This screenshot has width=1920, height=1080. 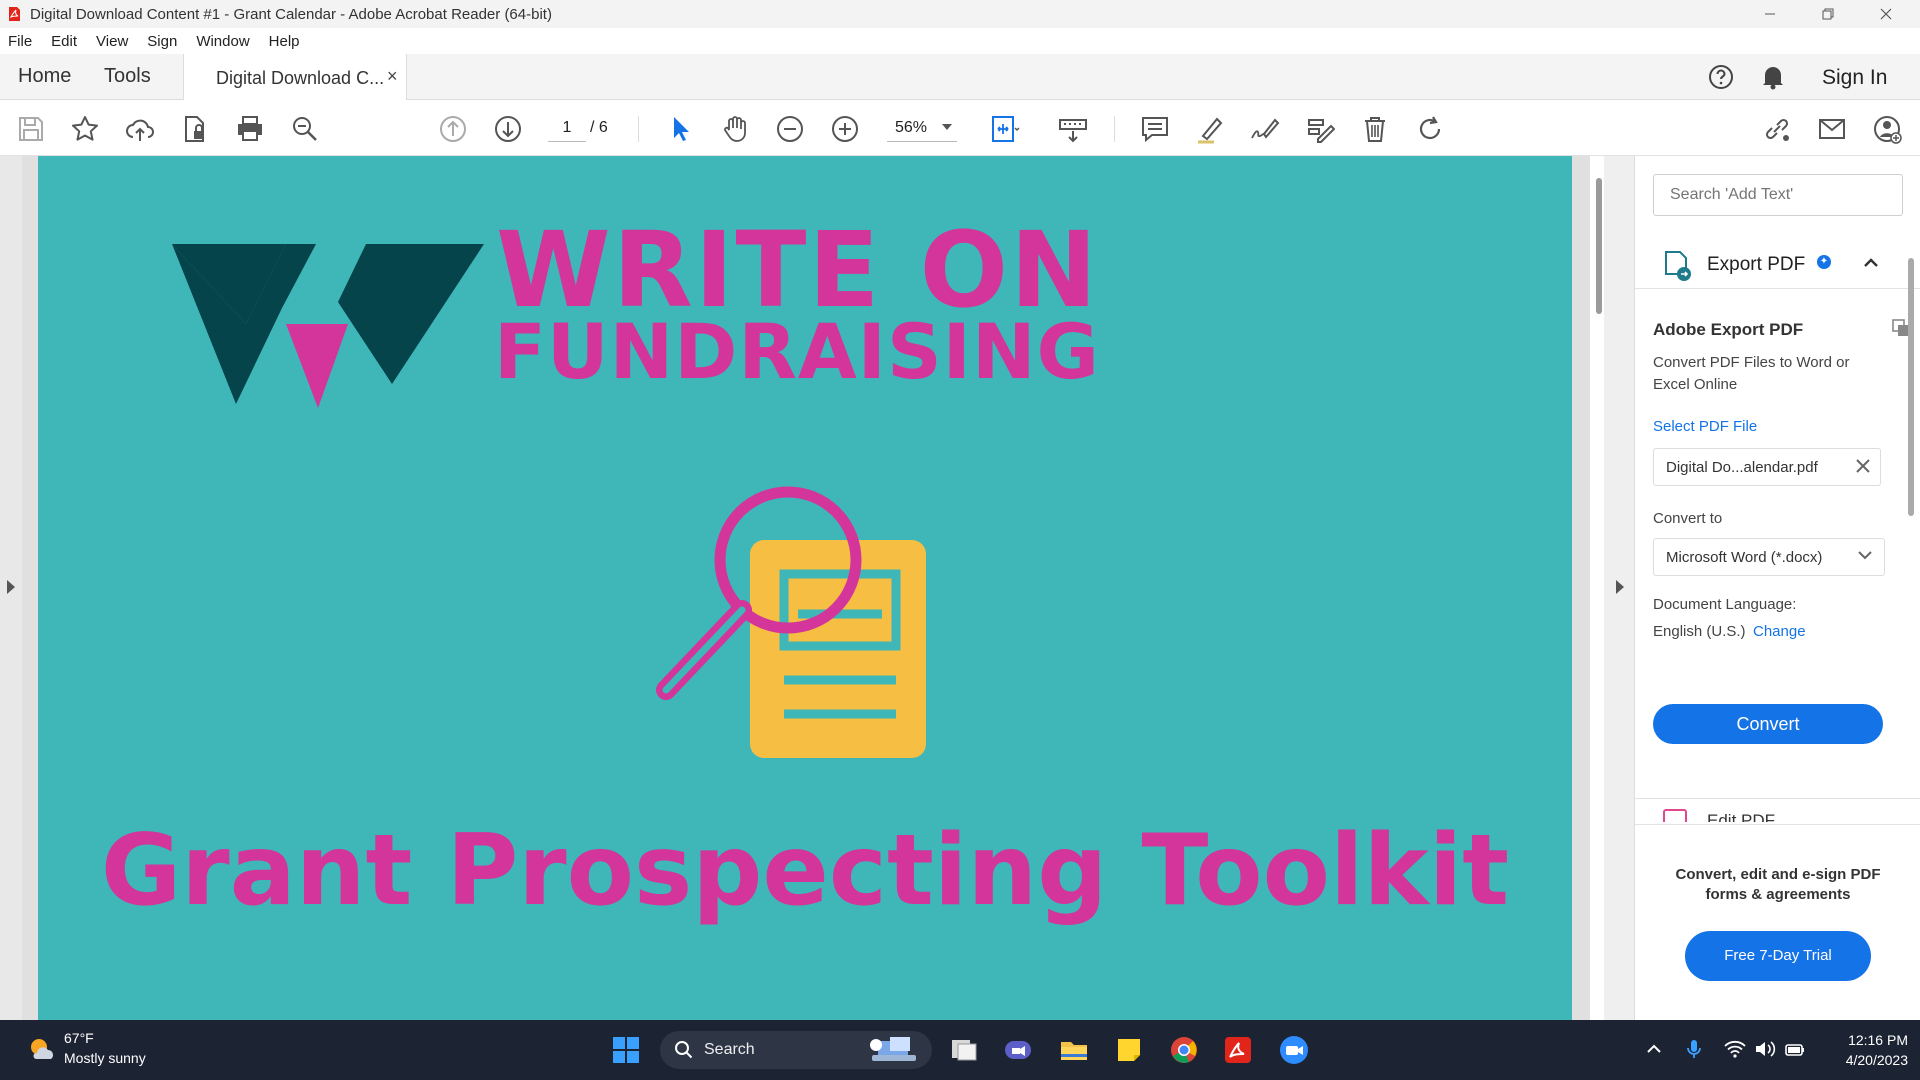 I want to click on taskbar-search-label: Search, so click(x=729, y=1049).